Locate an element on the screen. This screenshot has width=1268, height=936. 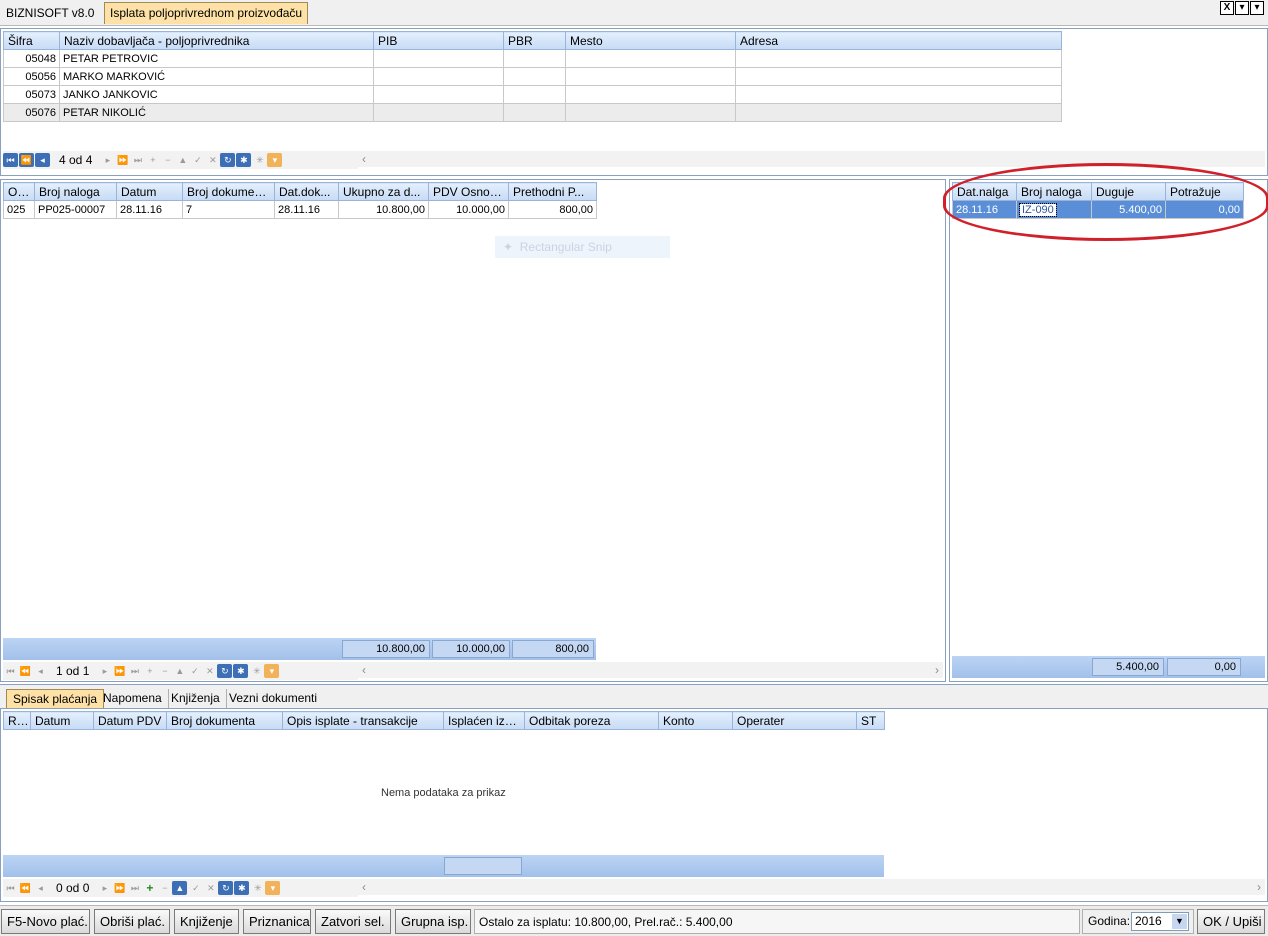
col-odbitak-poreza: Odbitak poreza is located at coordinates (591, 720).